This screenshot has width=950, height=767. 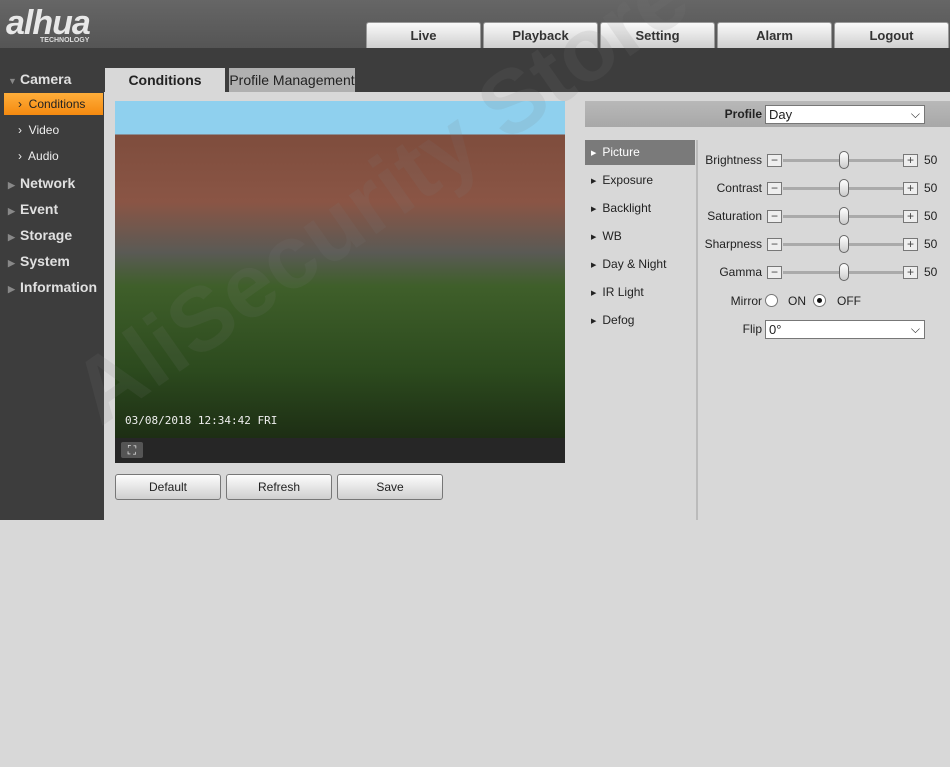 I want to click on label: Backlight, so click(x=627, y=208).